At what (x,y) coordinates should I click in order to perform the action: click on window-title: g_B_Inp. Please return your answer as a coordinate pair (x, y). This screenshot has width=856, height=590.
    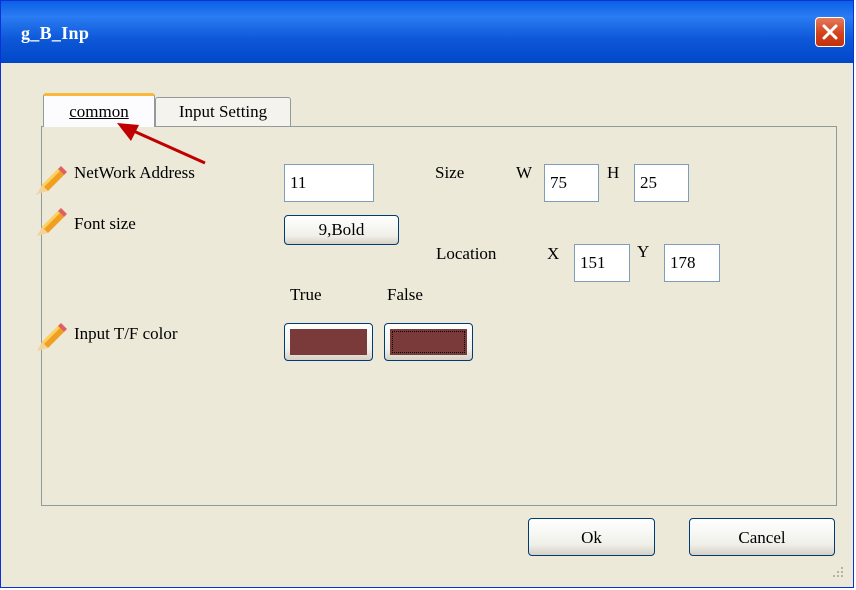
    Looking at the image, I should click on (55, 33).